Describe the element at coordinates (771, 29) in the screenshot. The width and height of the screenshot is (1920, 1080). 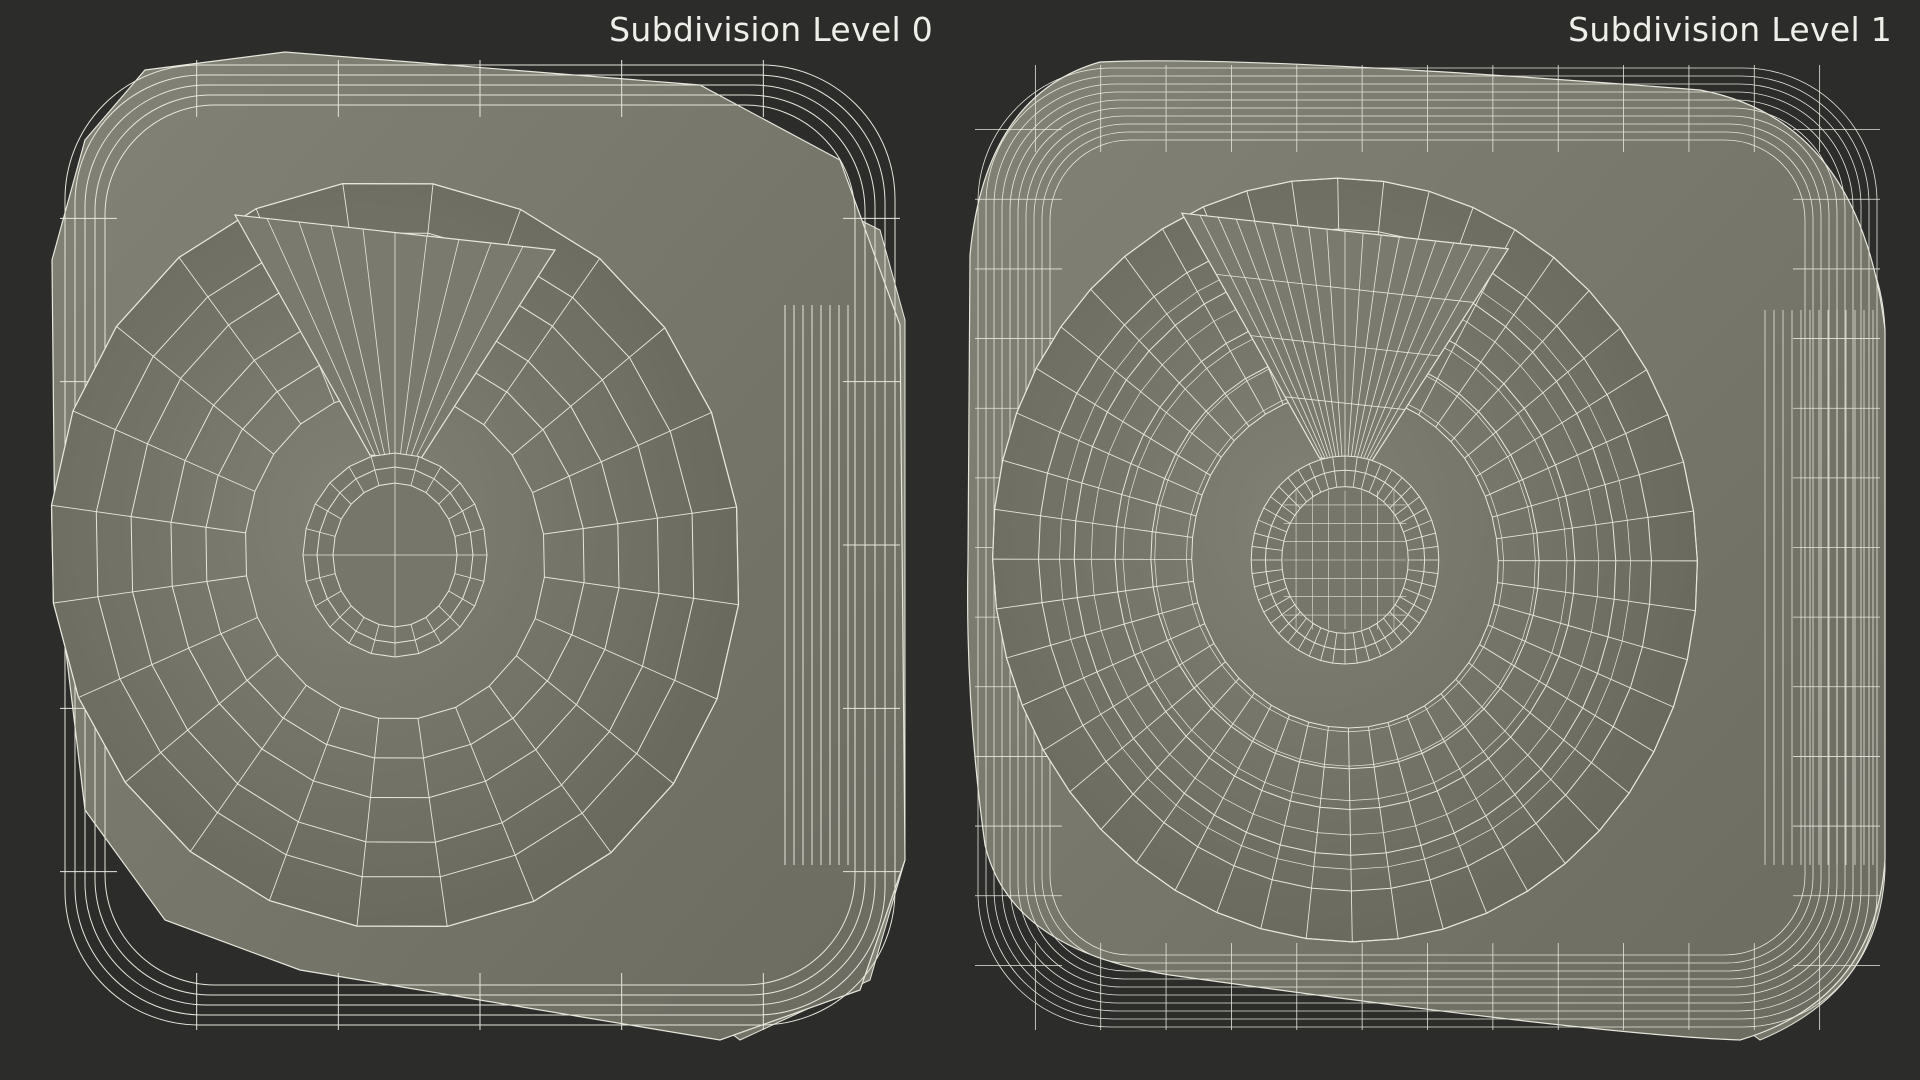
I see `caption-subdivision-level-0: Subdivision Level 0` at that location.